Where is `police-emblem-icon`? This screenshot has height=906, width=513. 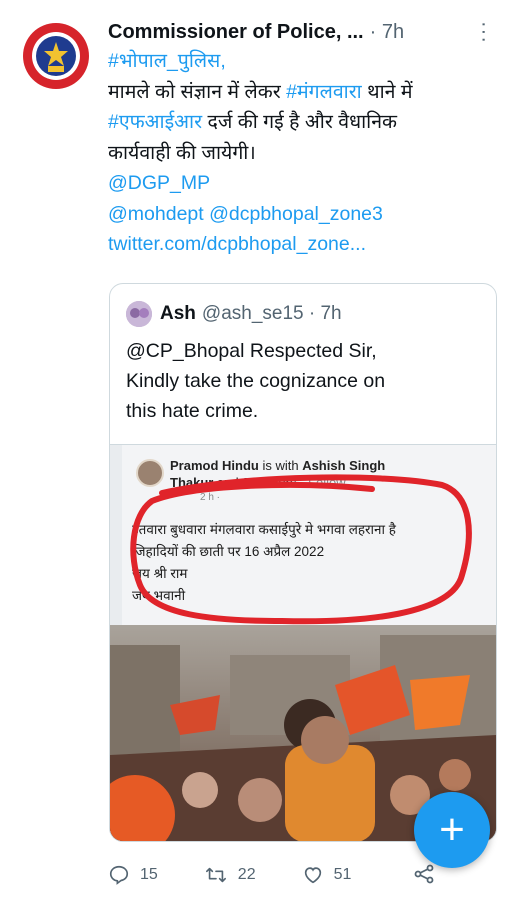
police-emblem-icon is located at coordinates (56, 56).